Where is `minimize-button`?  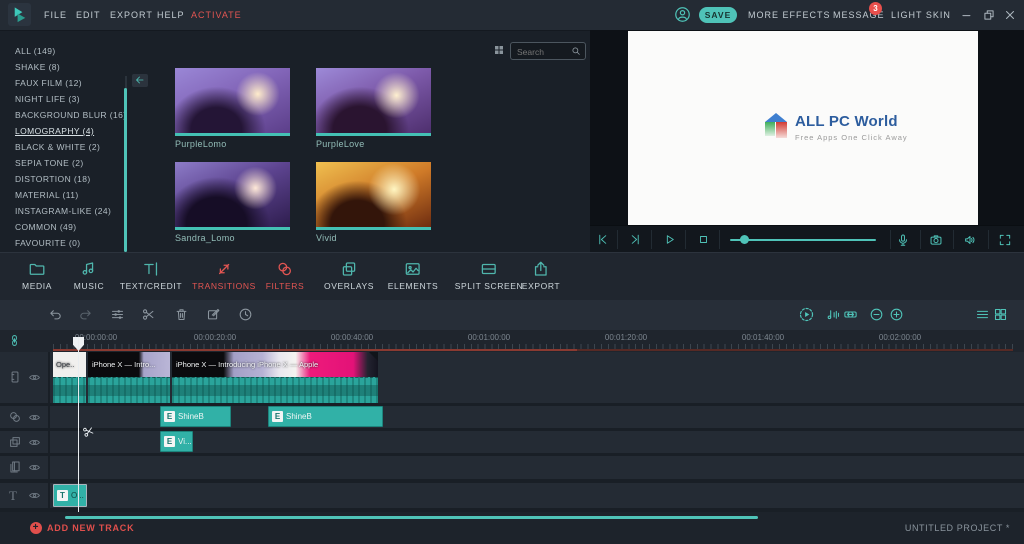 minimize-button is located at coordinates (967, 15).